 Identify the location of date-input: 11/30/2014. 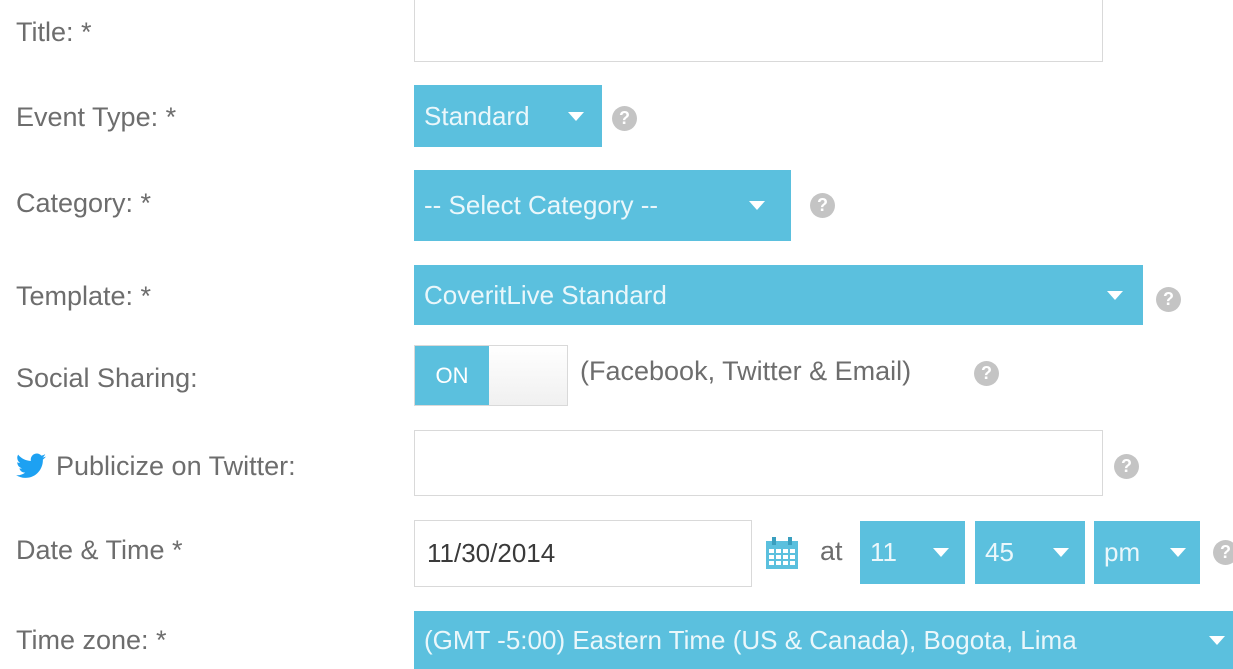
(583, 553).